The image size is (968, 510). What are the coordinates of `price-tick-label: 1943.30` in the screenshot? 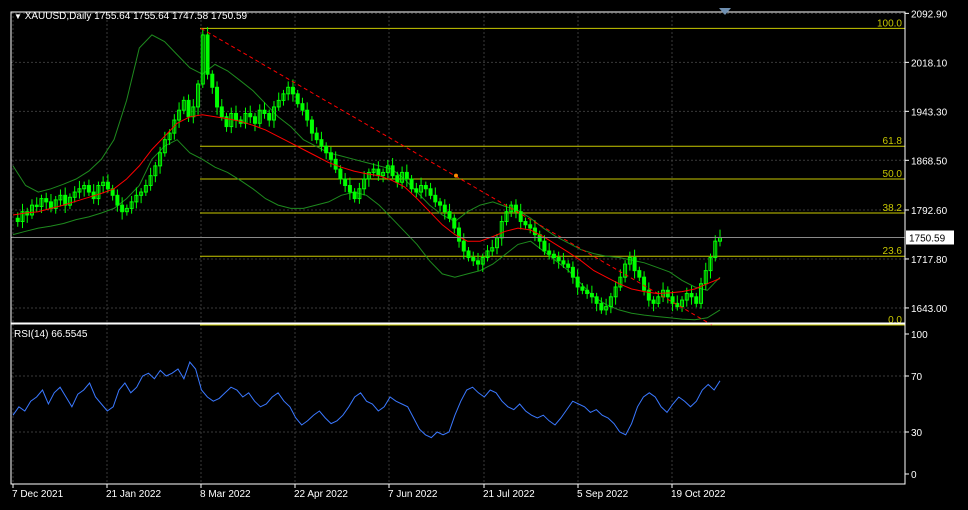 It's located at (929, 112).